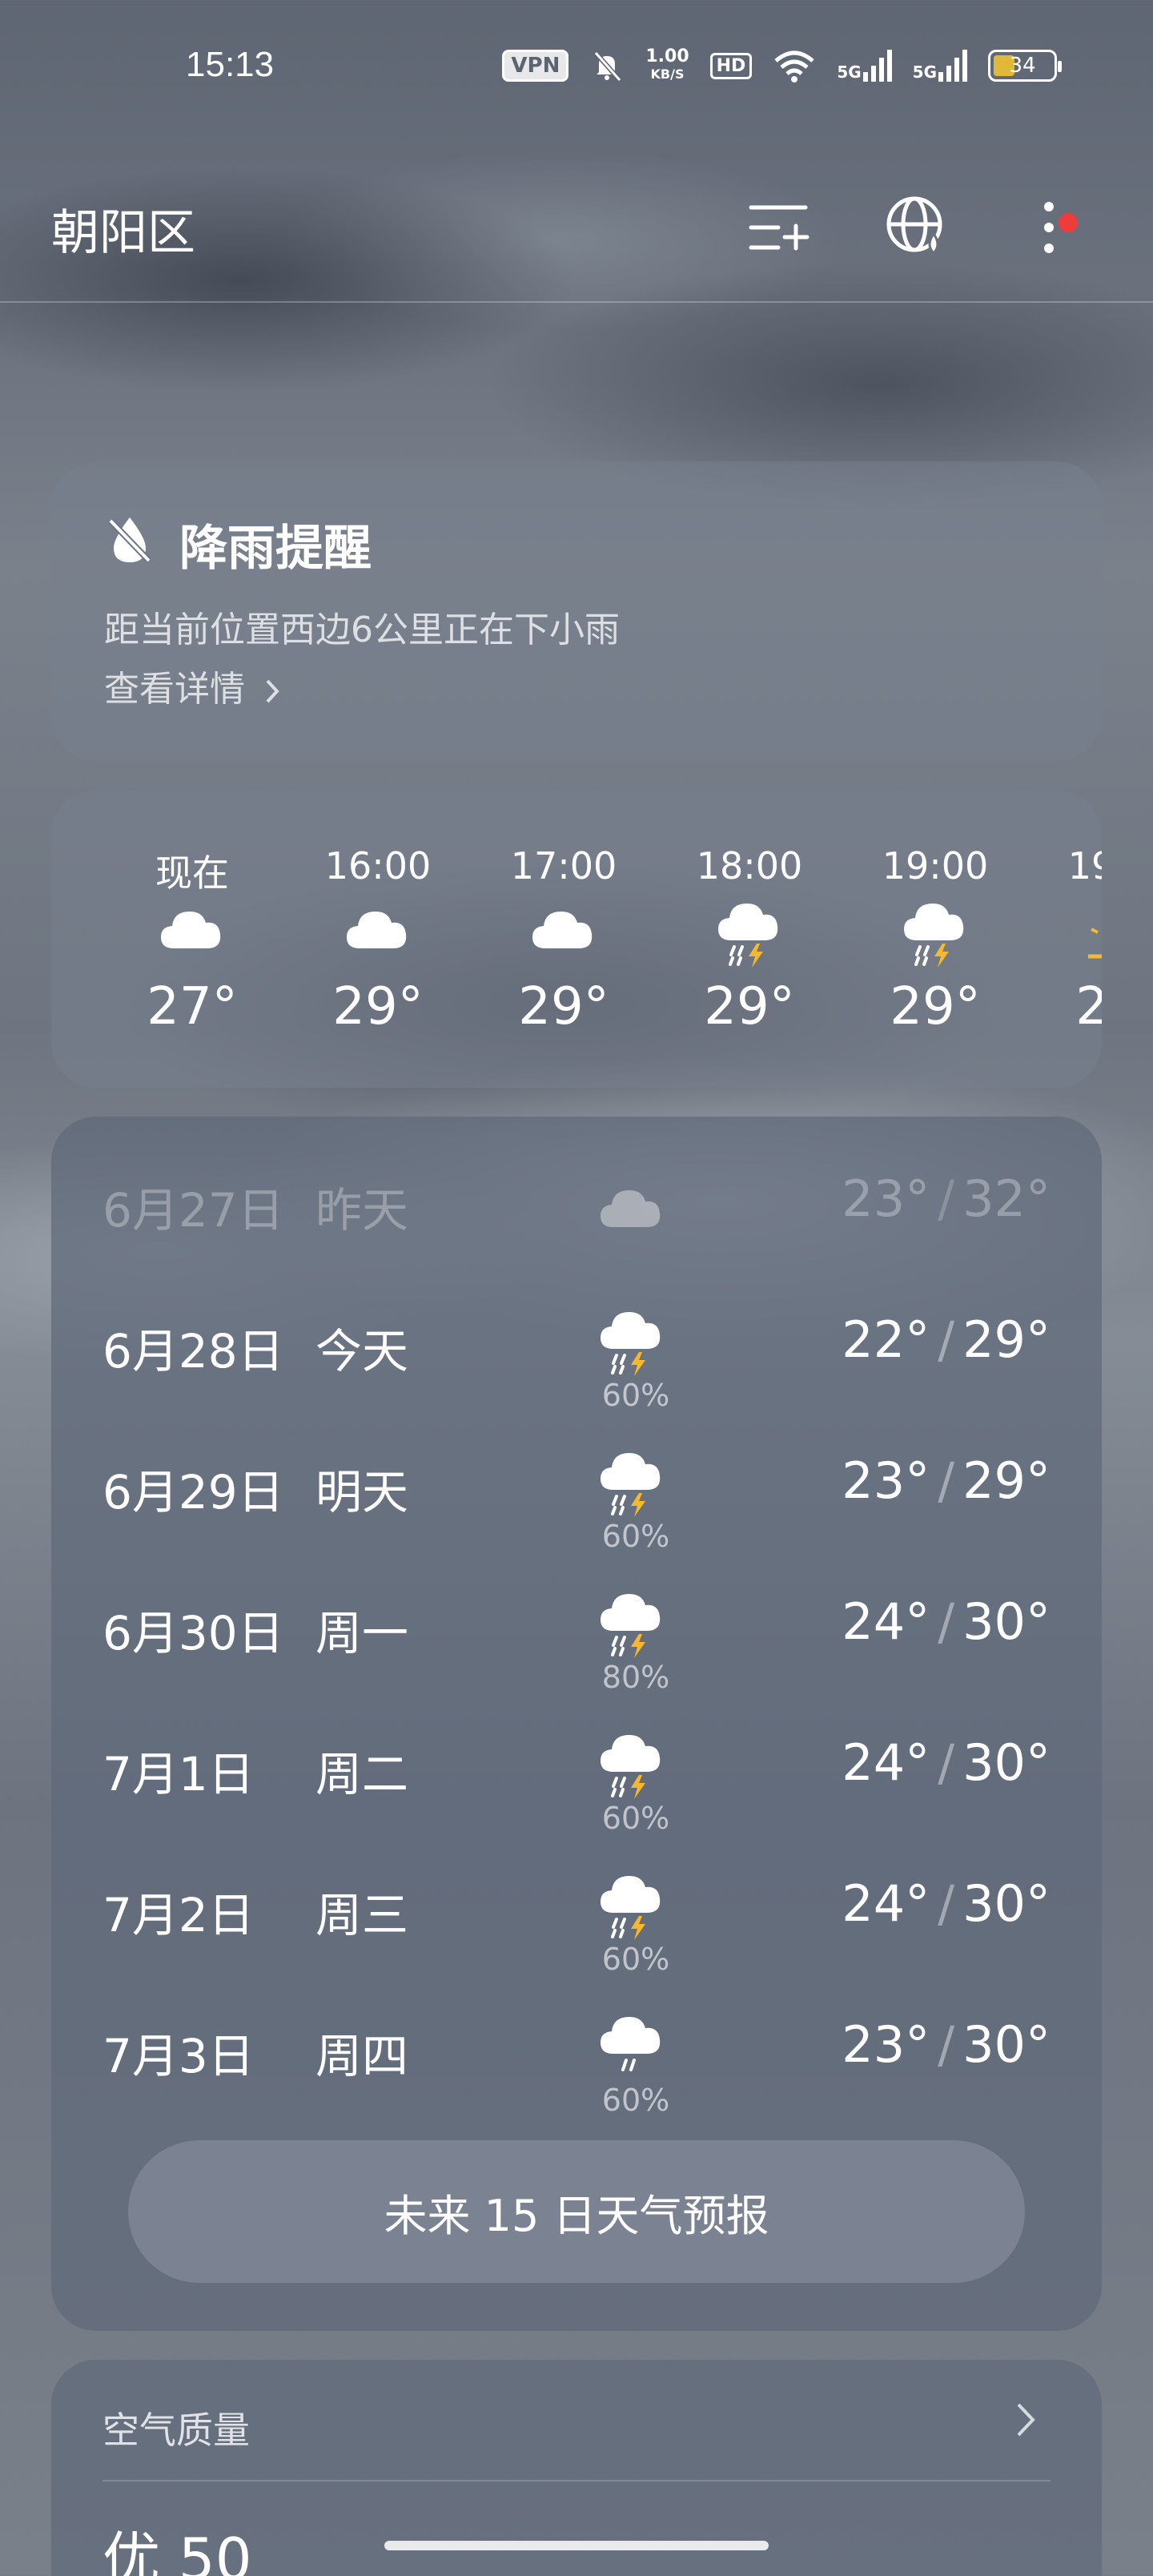  Describe the element at coordinates (362, 1492) in the screenshot. I see `daily-weekday: 明天` at that location.